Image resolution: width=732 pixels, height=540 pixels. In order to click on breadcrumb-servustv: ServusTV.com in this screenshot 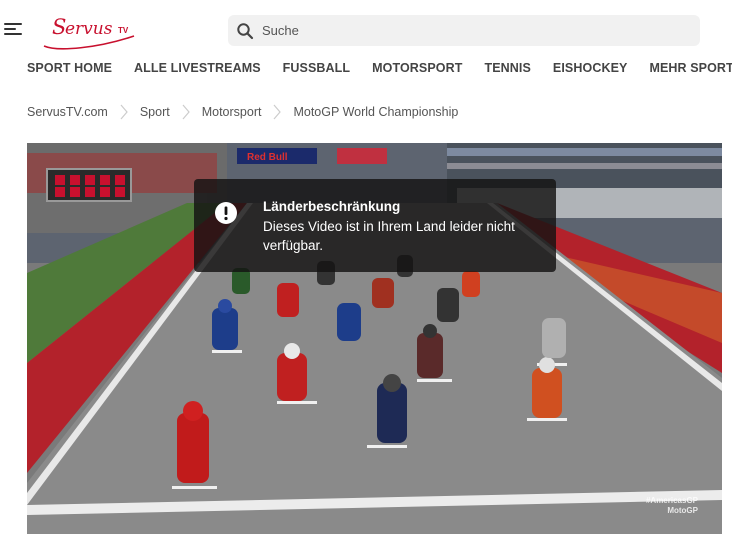, I will do `click(67, 112)`.